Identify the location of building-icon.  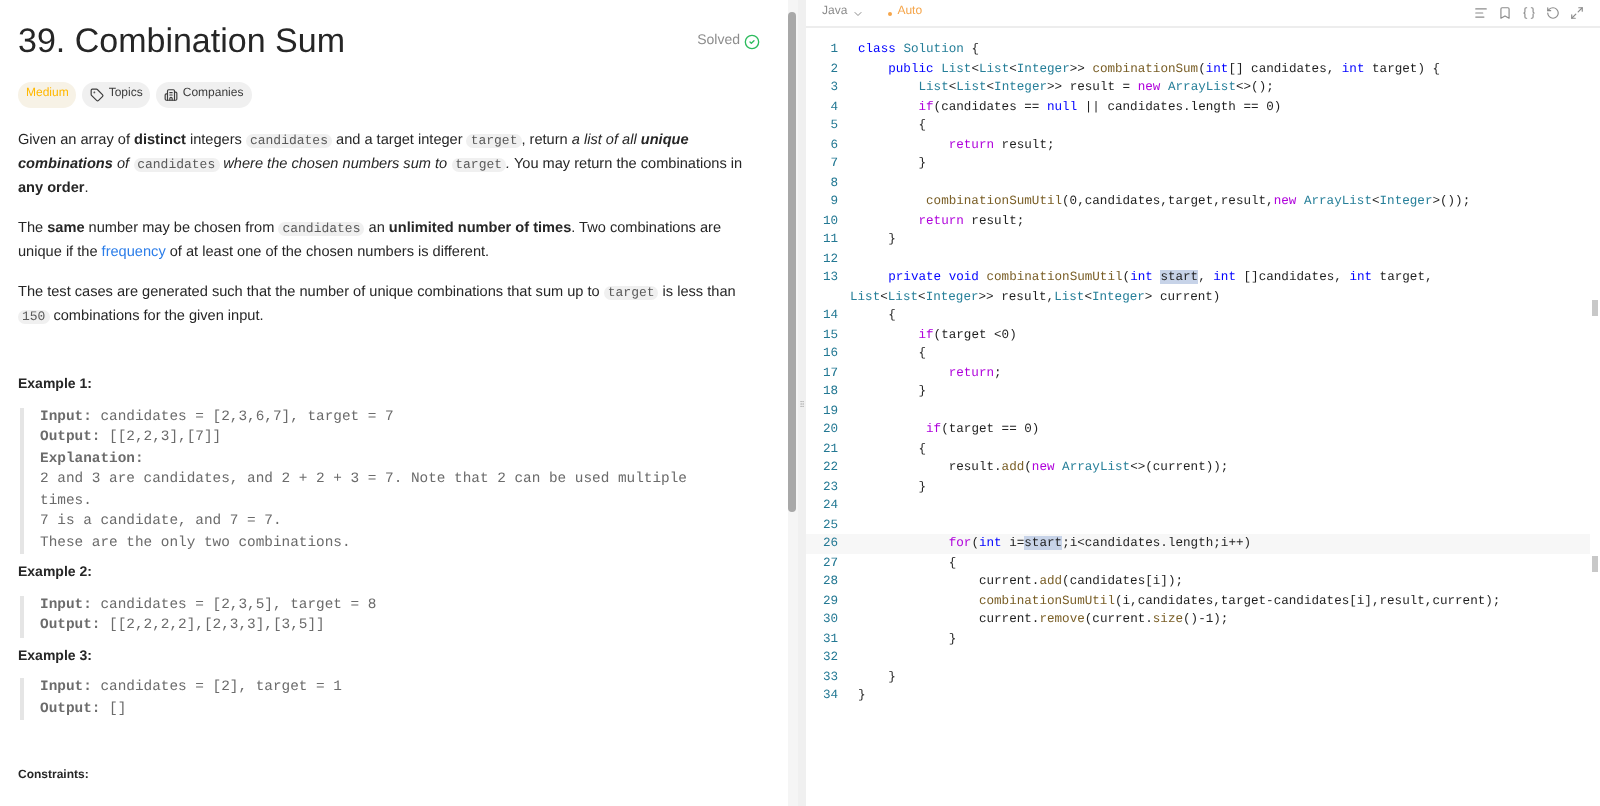
(171, 95).